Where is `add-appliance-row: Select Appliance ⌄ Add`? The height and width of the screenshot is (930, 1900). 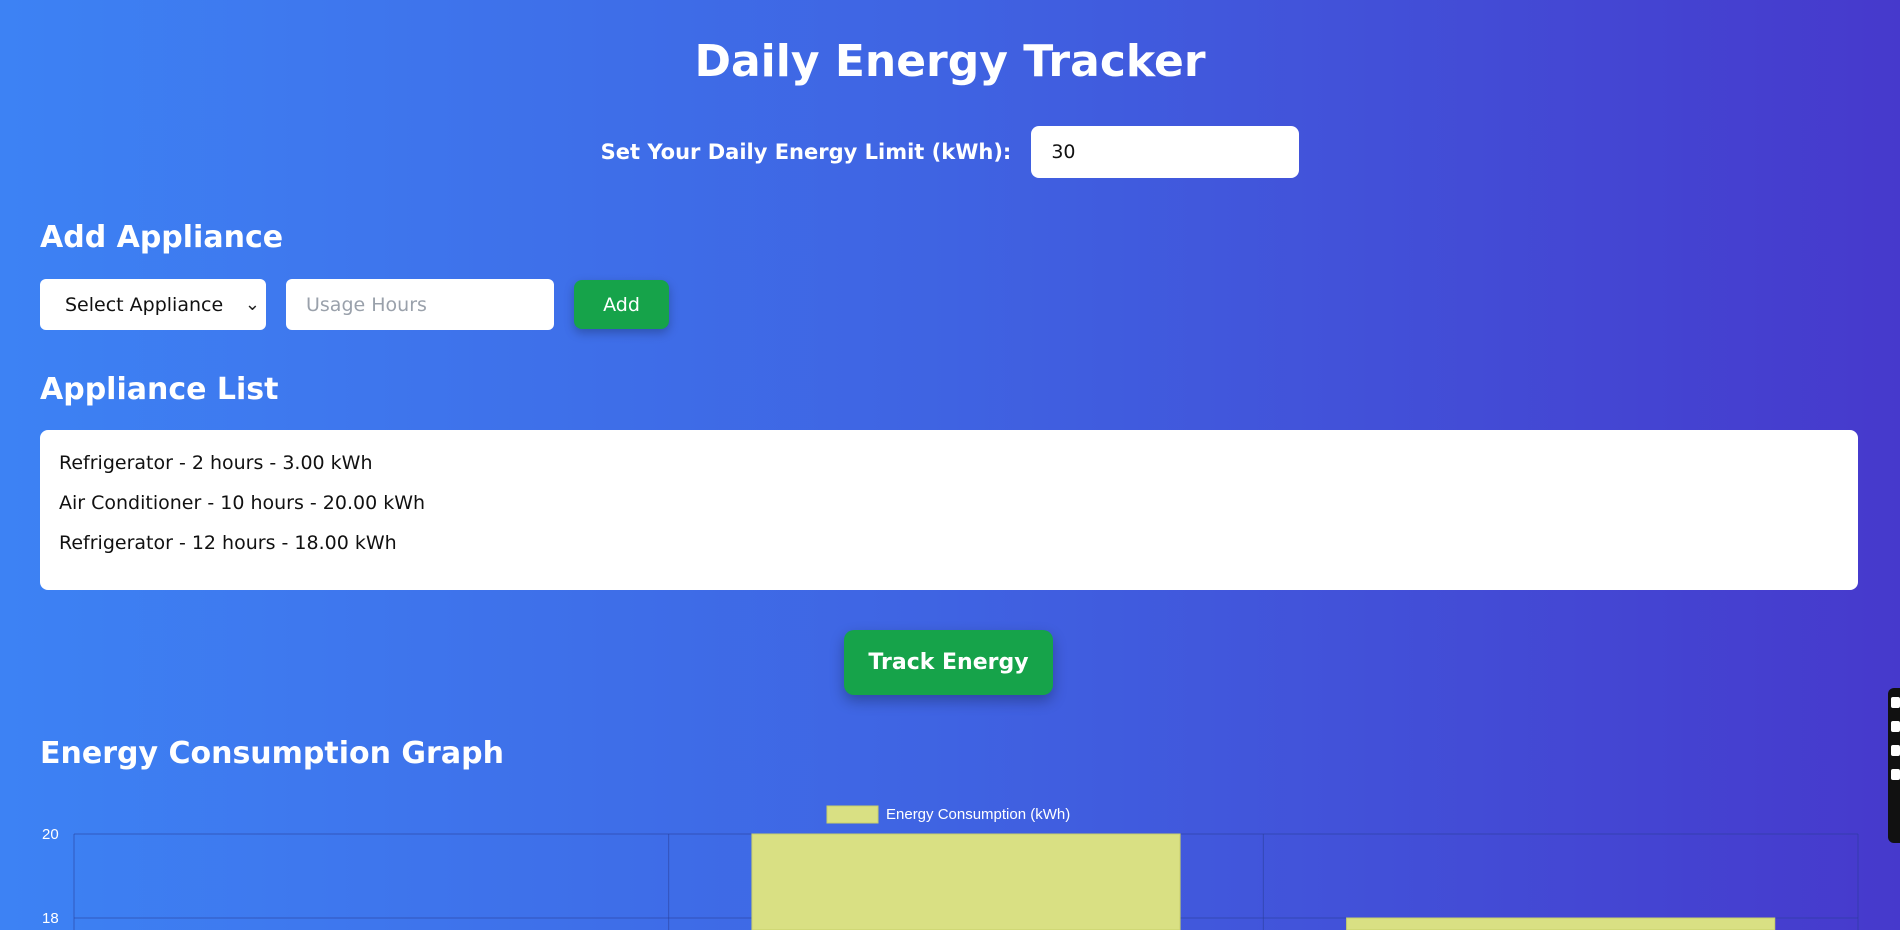 add-appliance-row: Select Appliance ⌄ Add is located at coordinates (354, 304).